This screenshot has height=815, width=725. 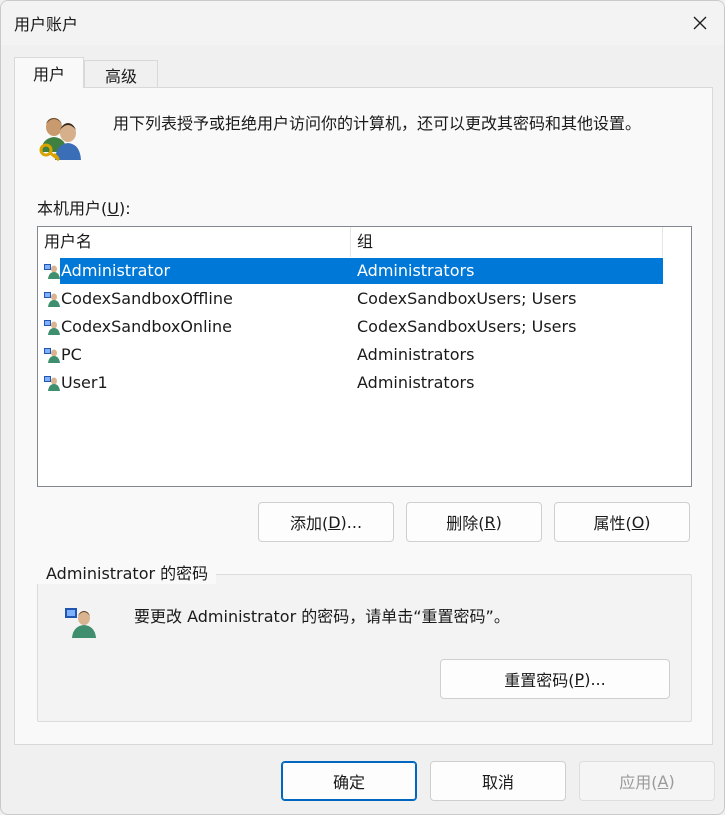 I want to click on cancel-button: 取消, so click(x=498, y=781).